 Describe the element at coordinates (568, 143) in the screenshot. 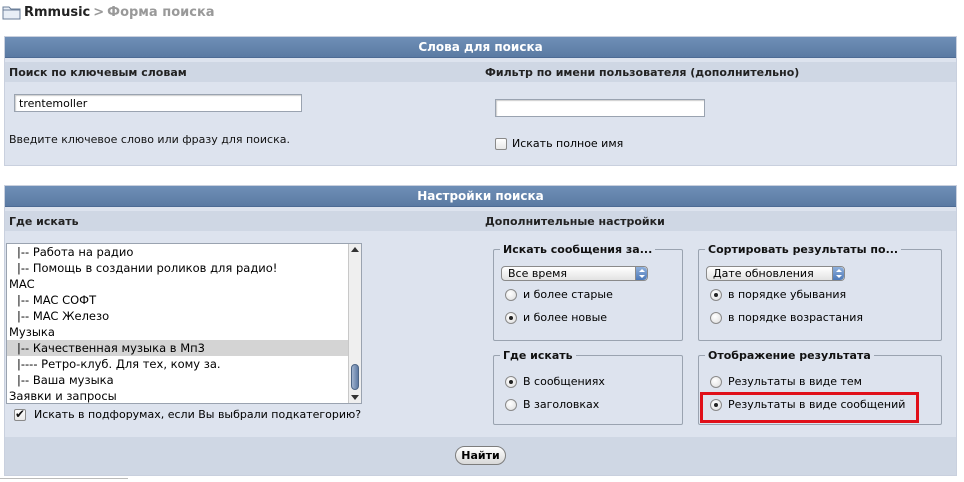

I see `full-name-label: Искать полное имя` at that location.